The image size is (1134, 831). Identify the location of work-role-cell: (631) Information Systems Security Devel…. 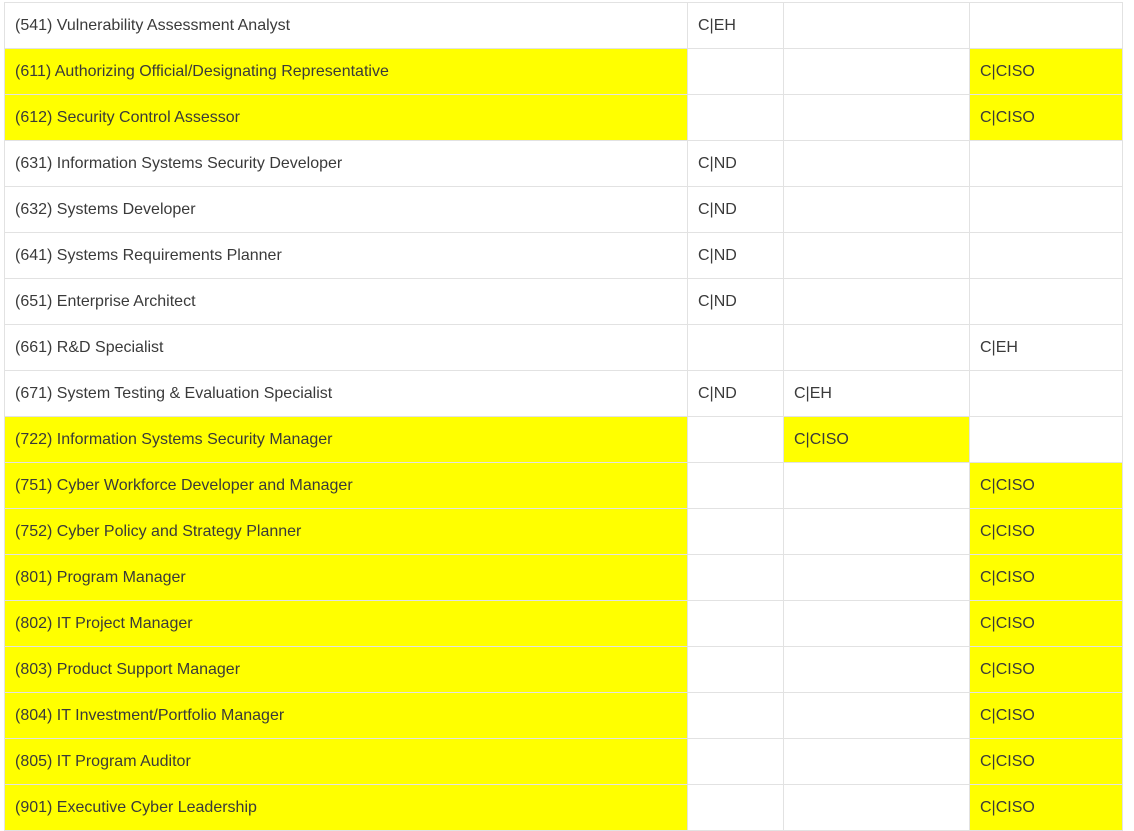
(346, 163).